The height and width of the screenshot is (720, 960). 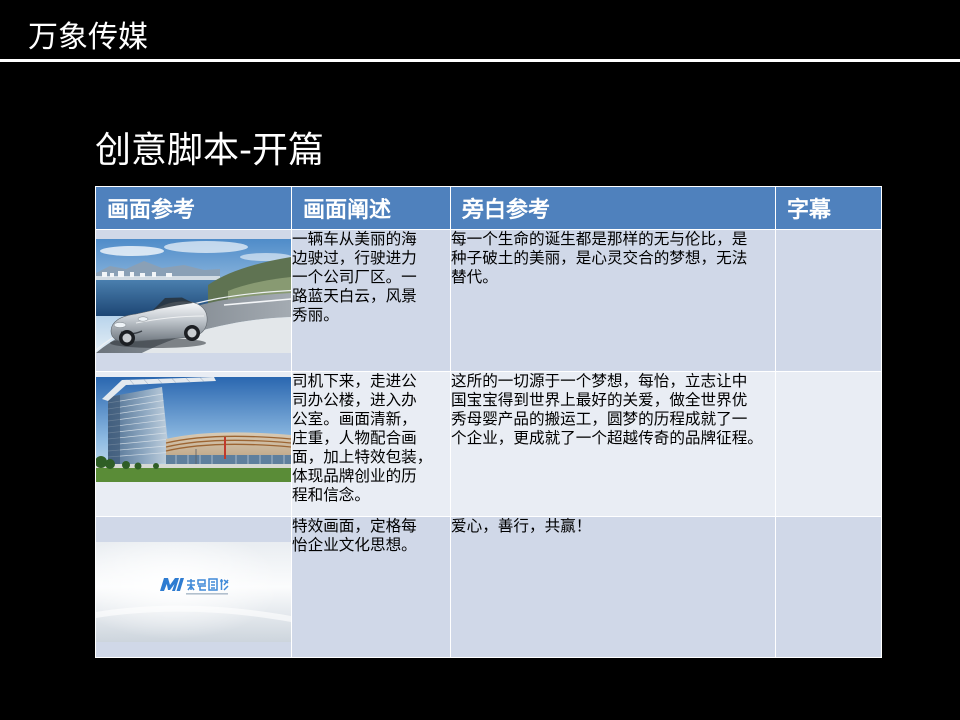 I want to click on column-header-description: 画面阐述, so click(x=371, y=208).